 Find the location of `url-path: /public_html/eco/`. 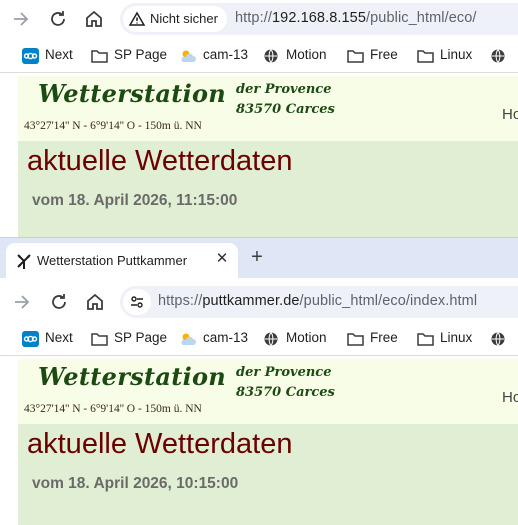

url-path: /public_html/eco/ is located at coordinates (421, 18).